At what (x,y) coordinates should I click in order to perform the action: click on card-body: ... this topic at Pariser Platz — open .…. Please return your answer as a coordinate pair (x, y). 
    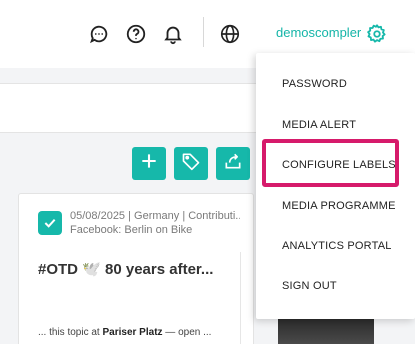
    Looking at the image, I should click on (125, 332).